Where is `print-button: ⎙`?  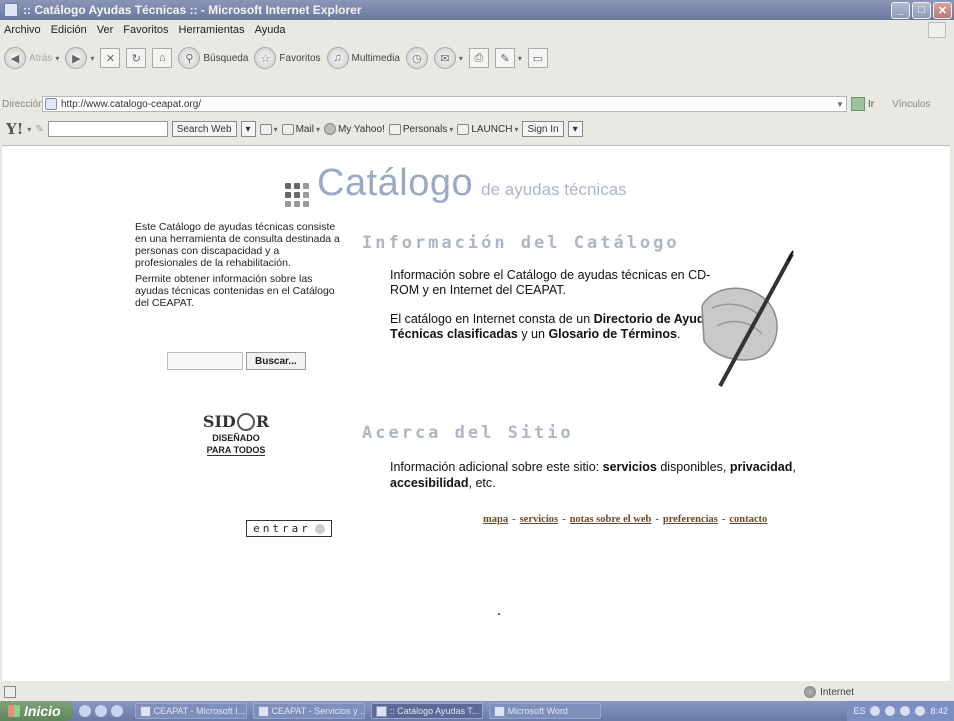 print-button: ⎙ is located at coordinates (478, 58).